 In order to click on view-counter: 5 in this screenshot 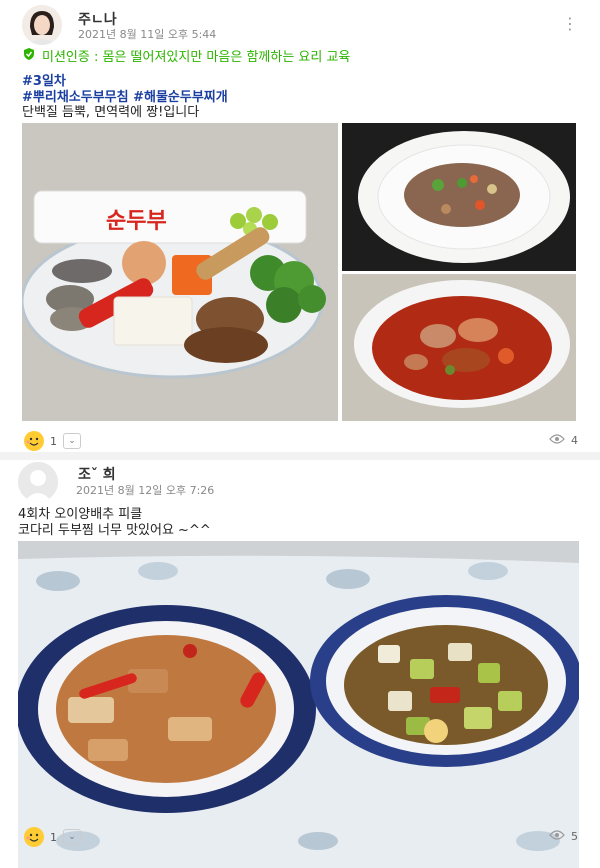, I will do `click(563, 836)`.